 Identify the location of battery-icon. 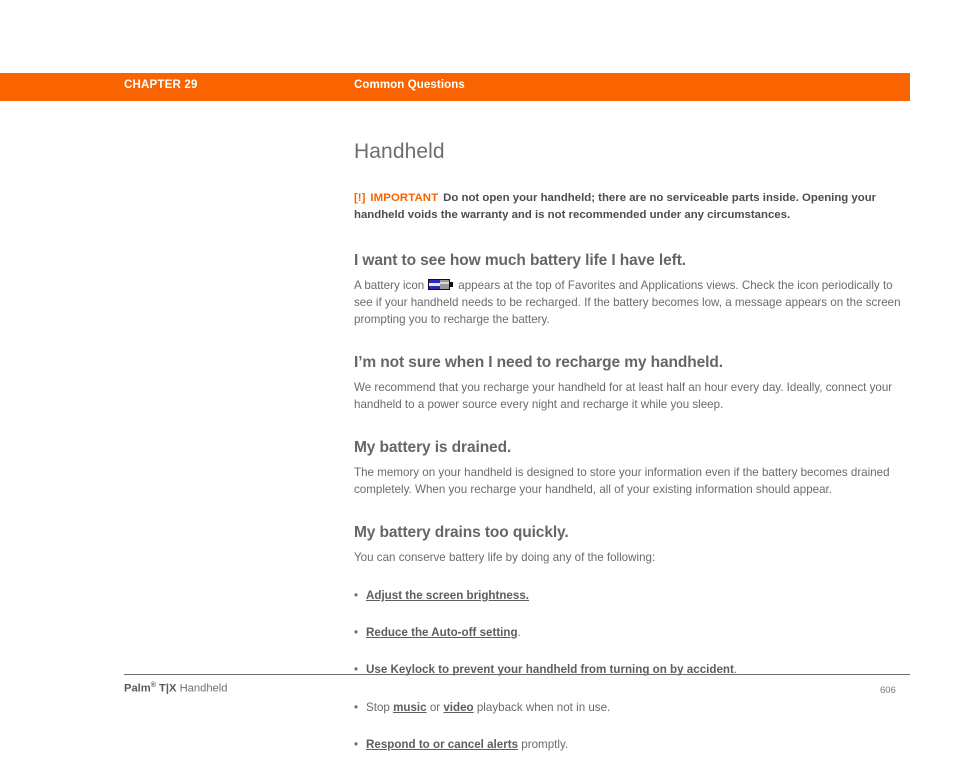
(441, 284).